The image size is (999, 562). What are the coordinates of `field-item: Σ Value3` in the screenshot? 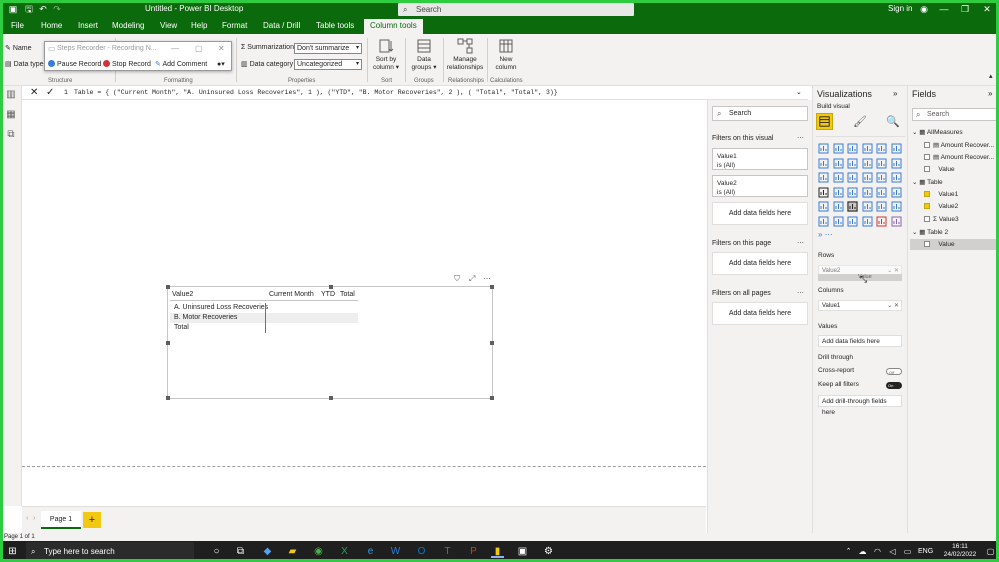 It's located at (941, 219).